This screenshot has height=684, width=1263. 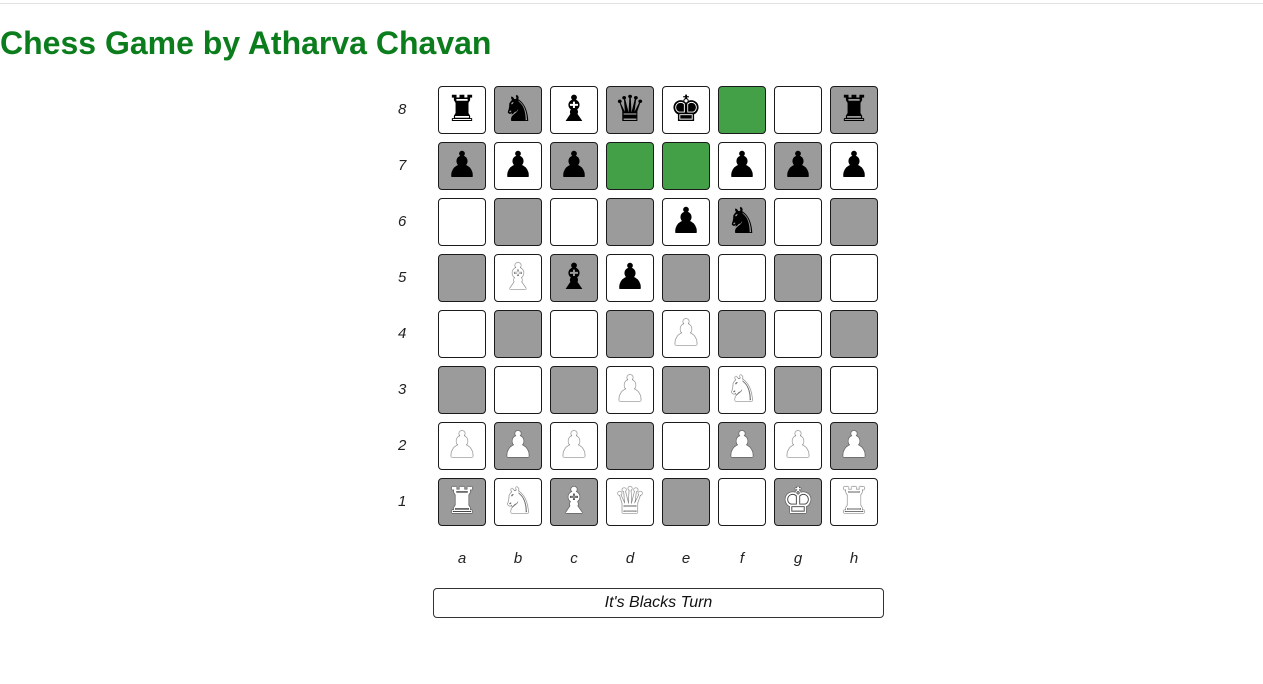 What do you see at coordinates (798, 110) in the screenshot?
I see `square-g8` at bounding box center [798, 110].